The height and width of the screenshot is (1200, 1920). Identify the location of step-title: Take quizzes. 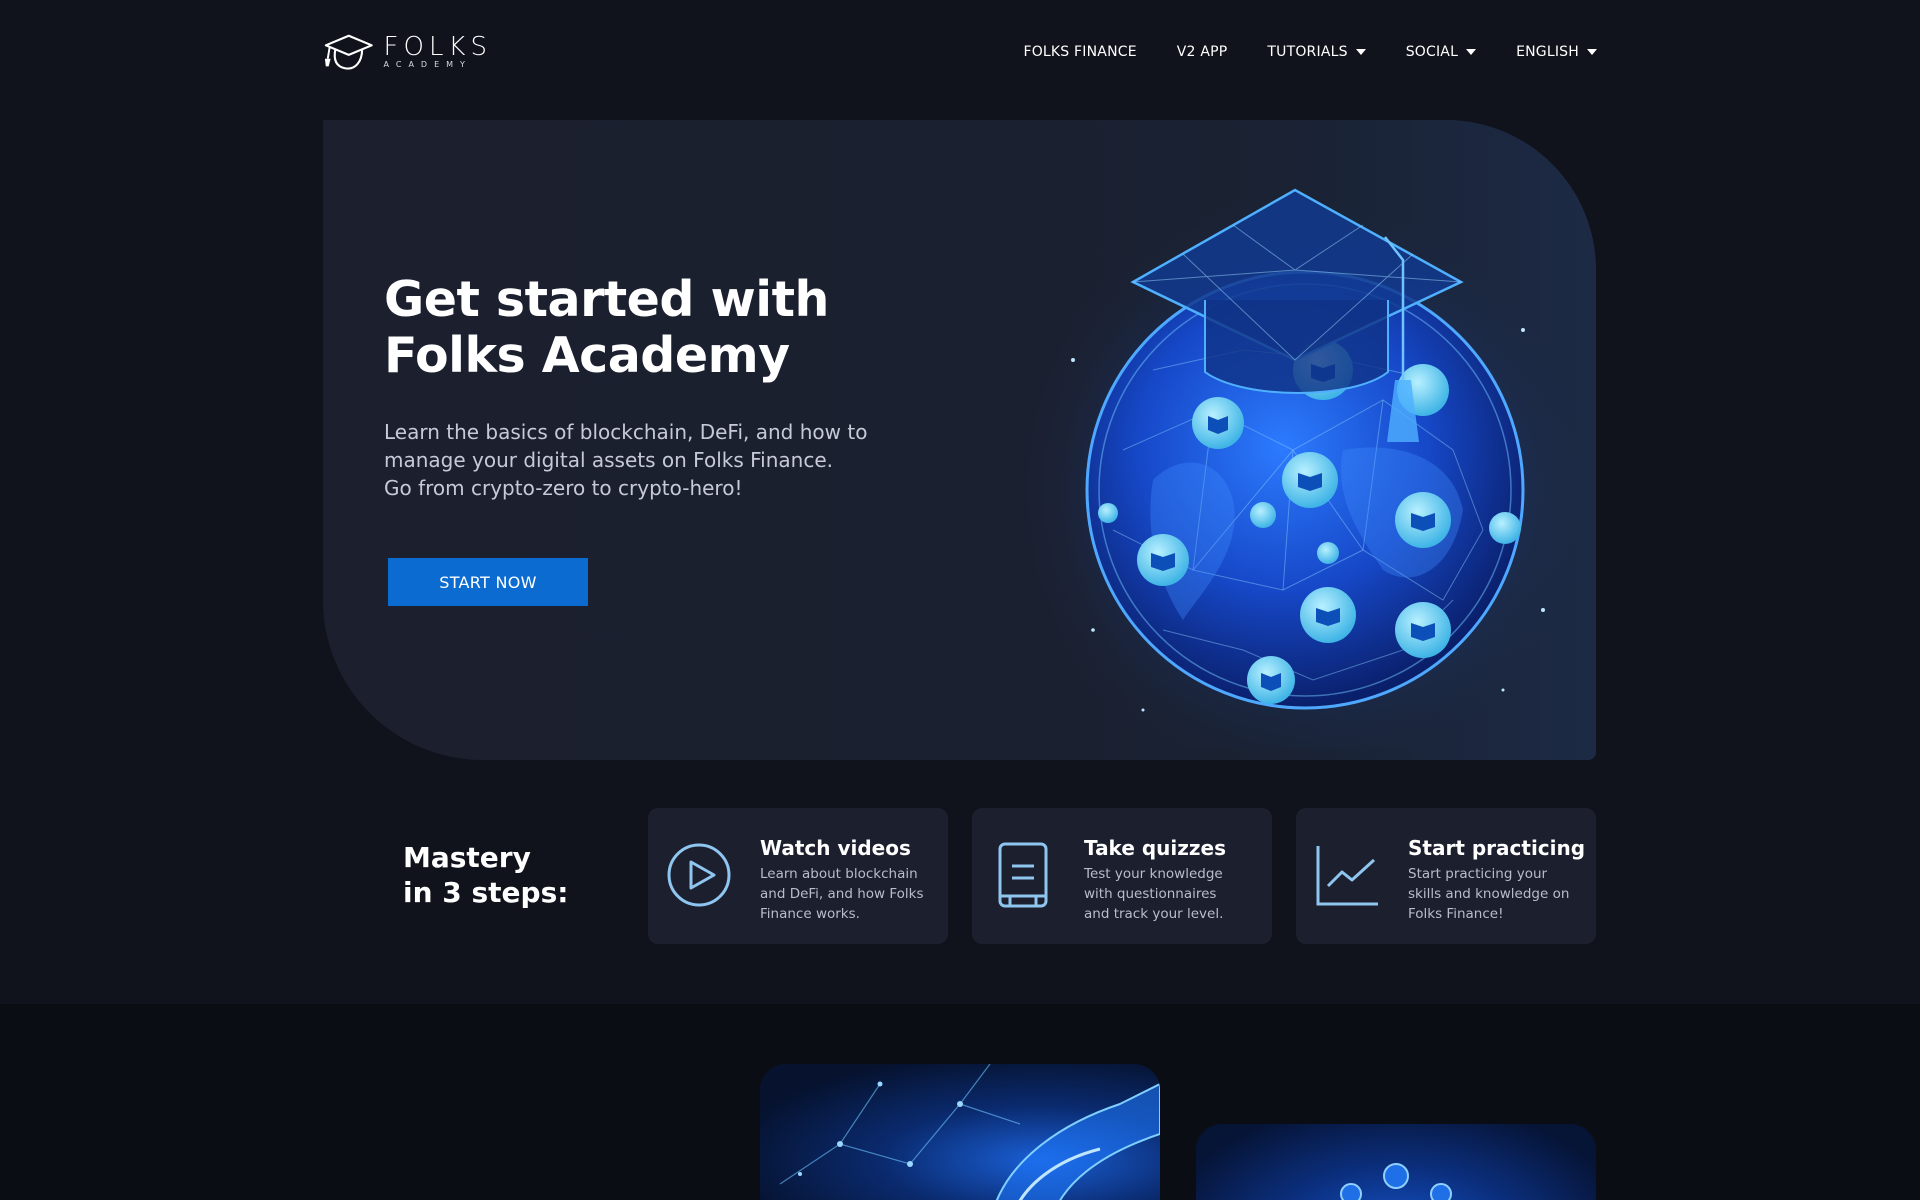
(1155, 848).